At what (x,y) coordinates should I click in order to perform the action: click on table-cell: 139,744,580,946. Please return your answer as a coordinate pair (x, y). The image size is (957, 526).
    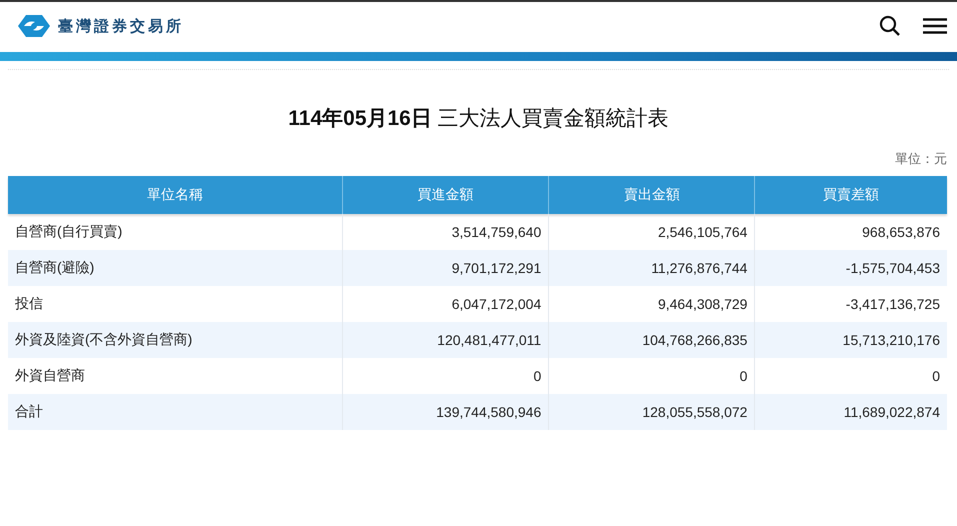
    Looking at the image, I should click on (445, 412).